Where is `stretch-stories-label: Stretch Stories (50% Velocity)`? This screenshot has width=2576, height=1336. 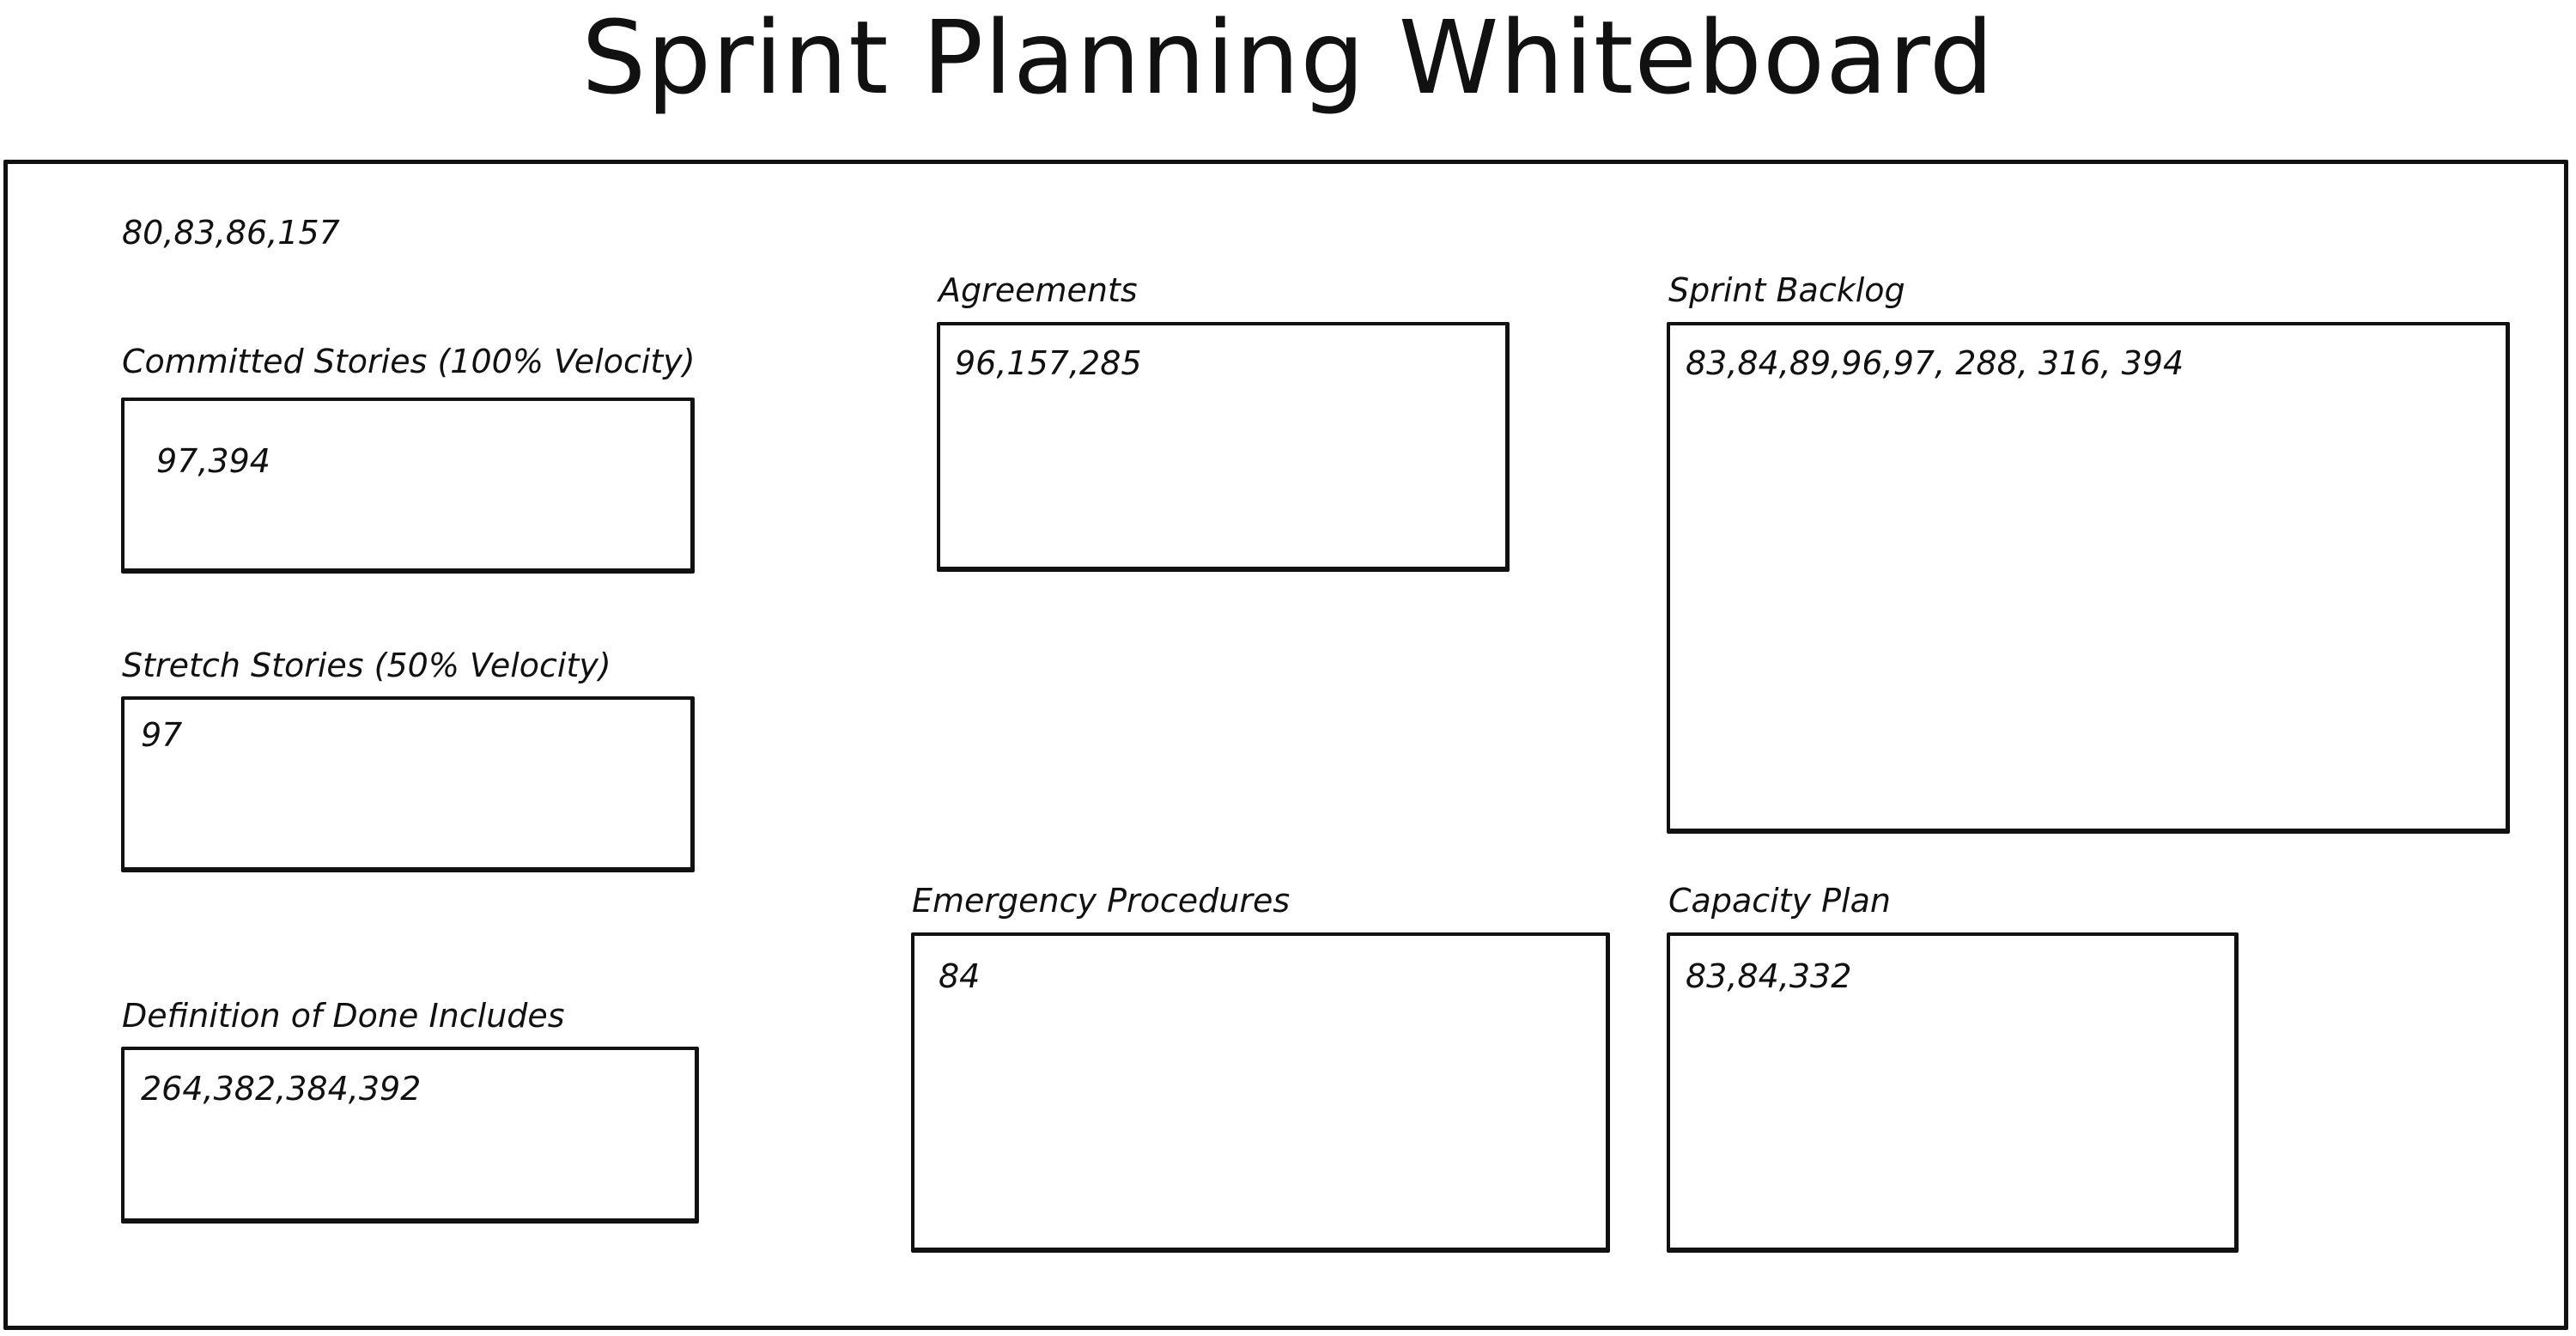
stretch-stories-label: Stretch Stories (50% Velocity) is located at coordinates (366, 665).